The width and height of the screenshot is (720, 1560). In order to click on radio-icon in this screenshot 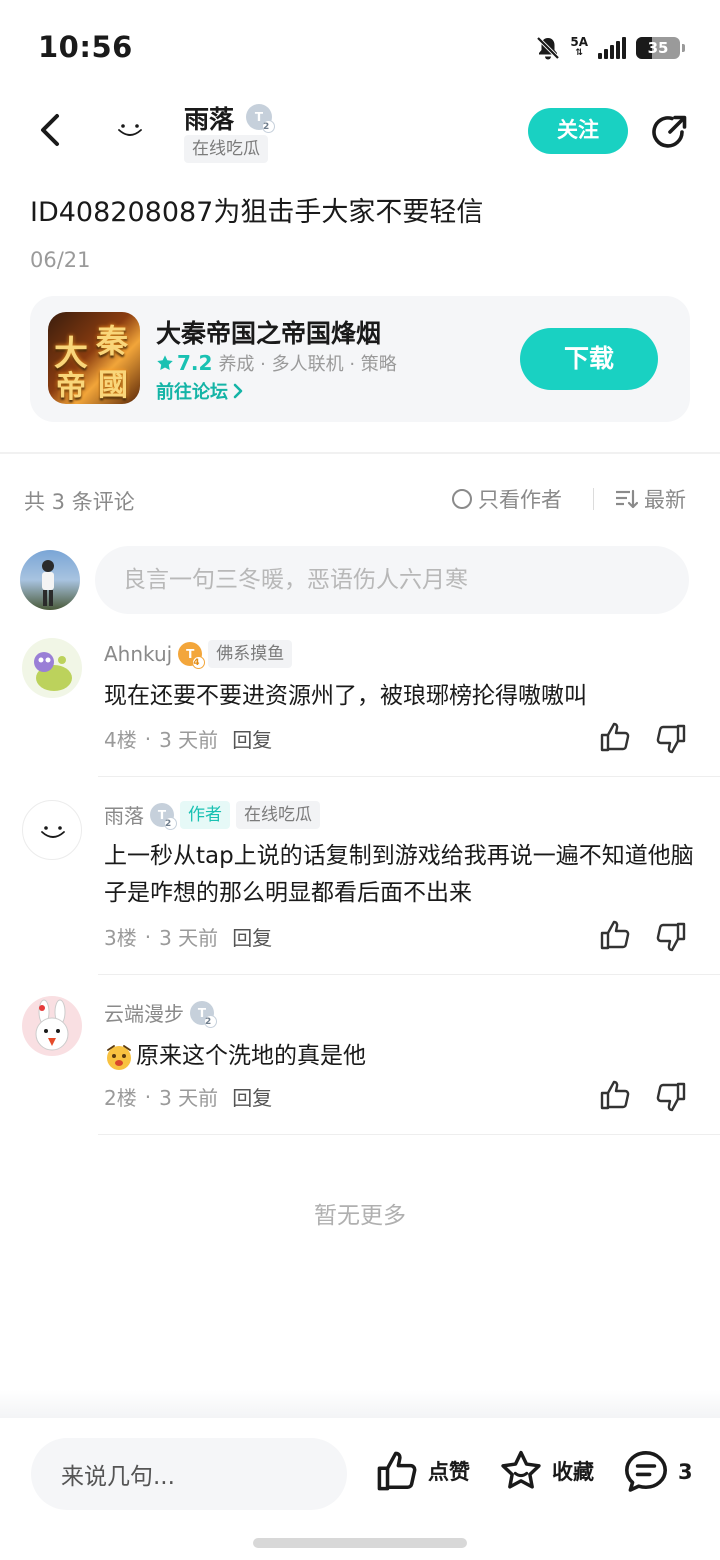, I will do `click(462, 499)`.